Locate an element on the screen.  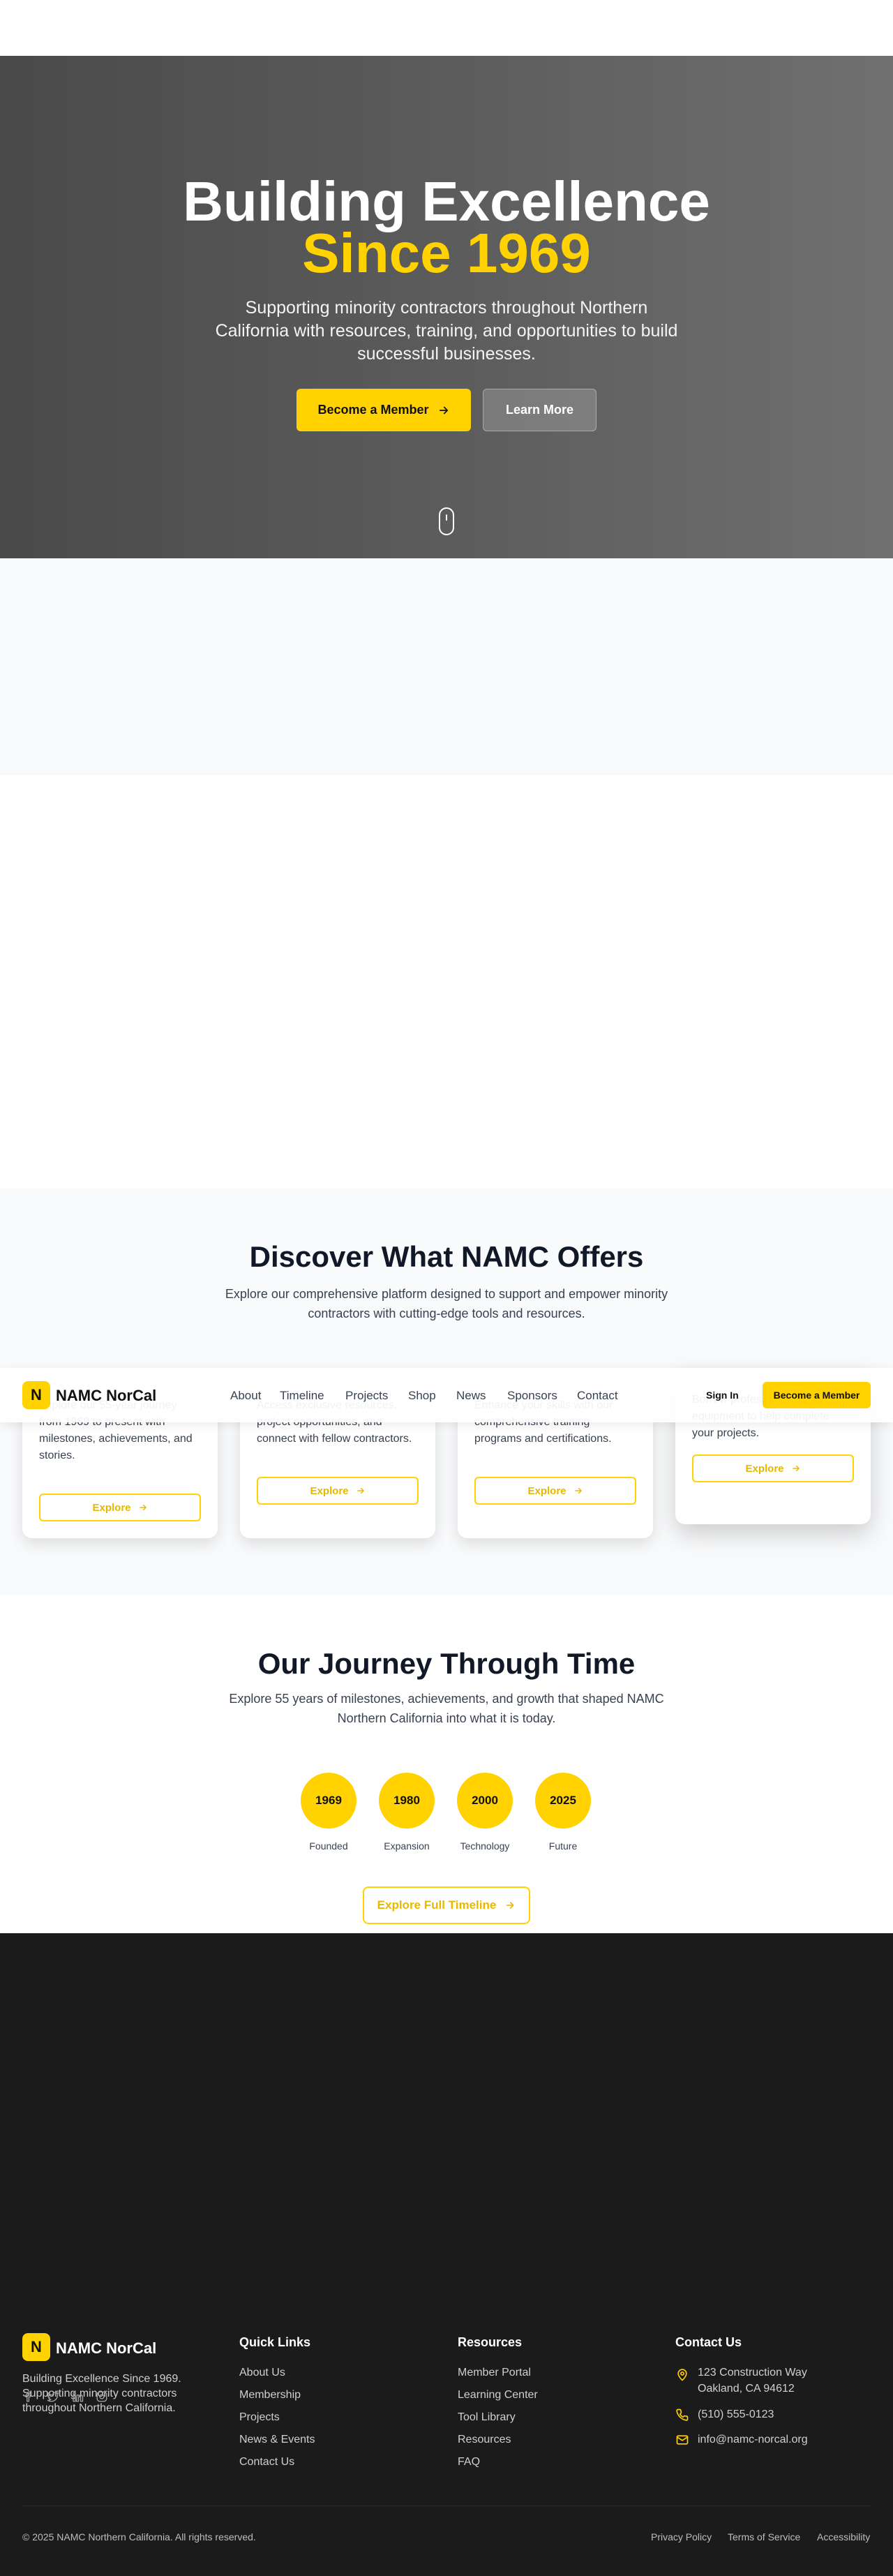
footer-link-member-portal: Member Portal is located at coordinates (494, 2373).